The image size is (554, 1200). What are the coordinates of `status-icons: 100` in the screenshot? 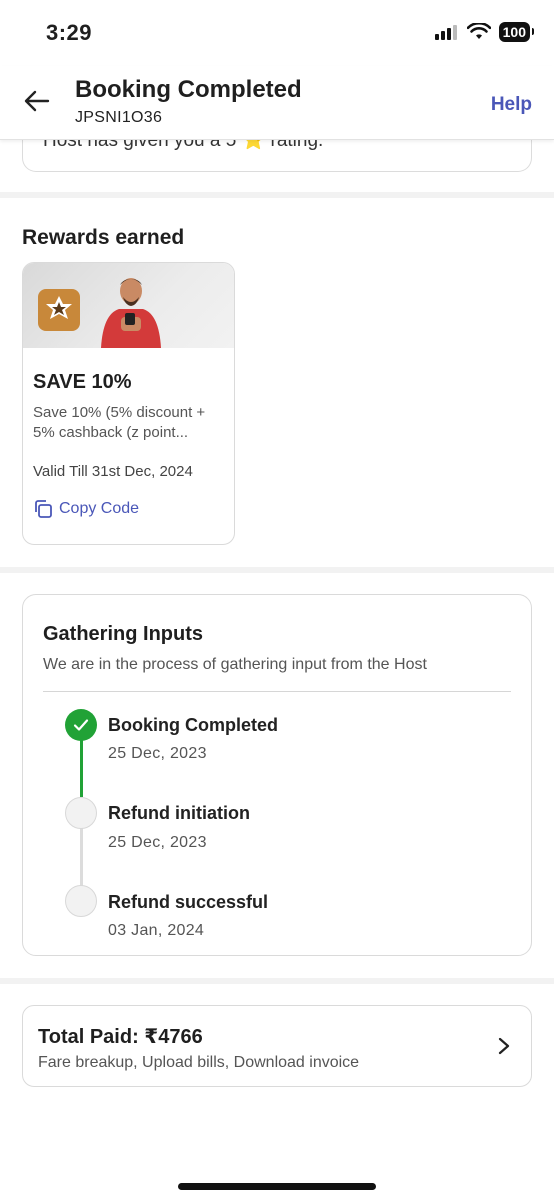 It's located at (484, 32).